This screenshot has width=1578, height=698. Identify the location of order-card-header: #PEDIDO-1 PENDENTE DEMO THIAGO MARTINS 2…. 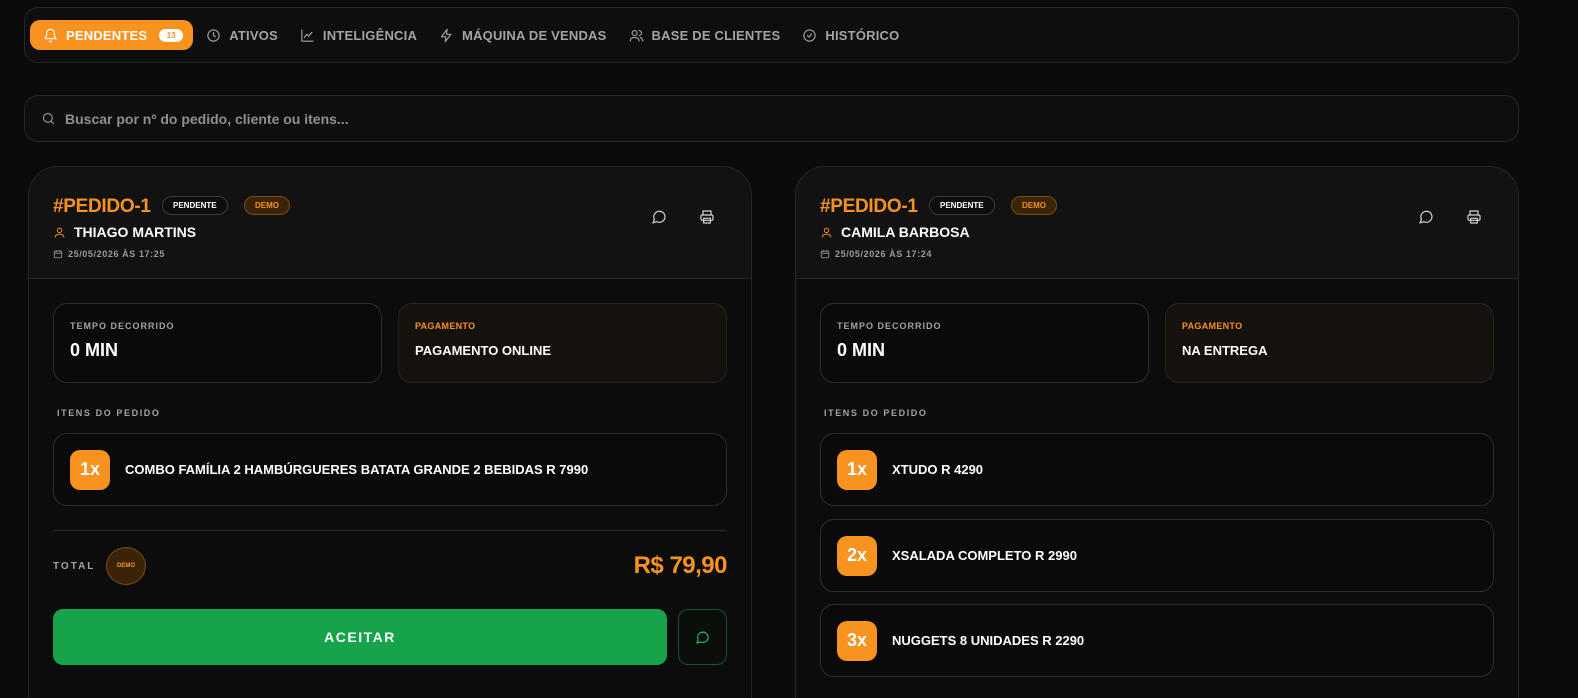
(390, 223).